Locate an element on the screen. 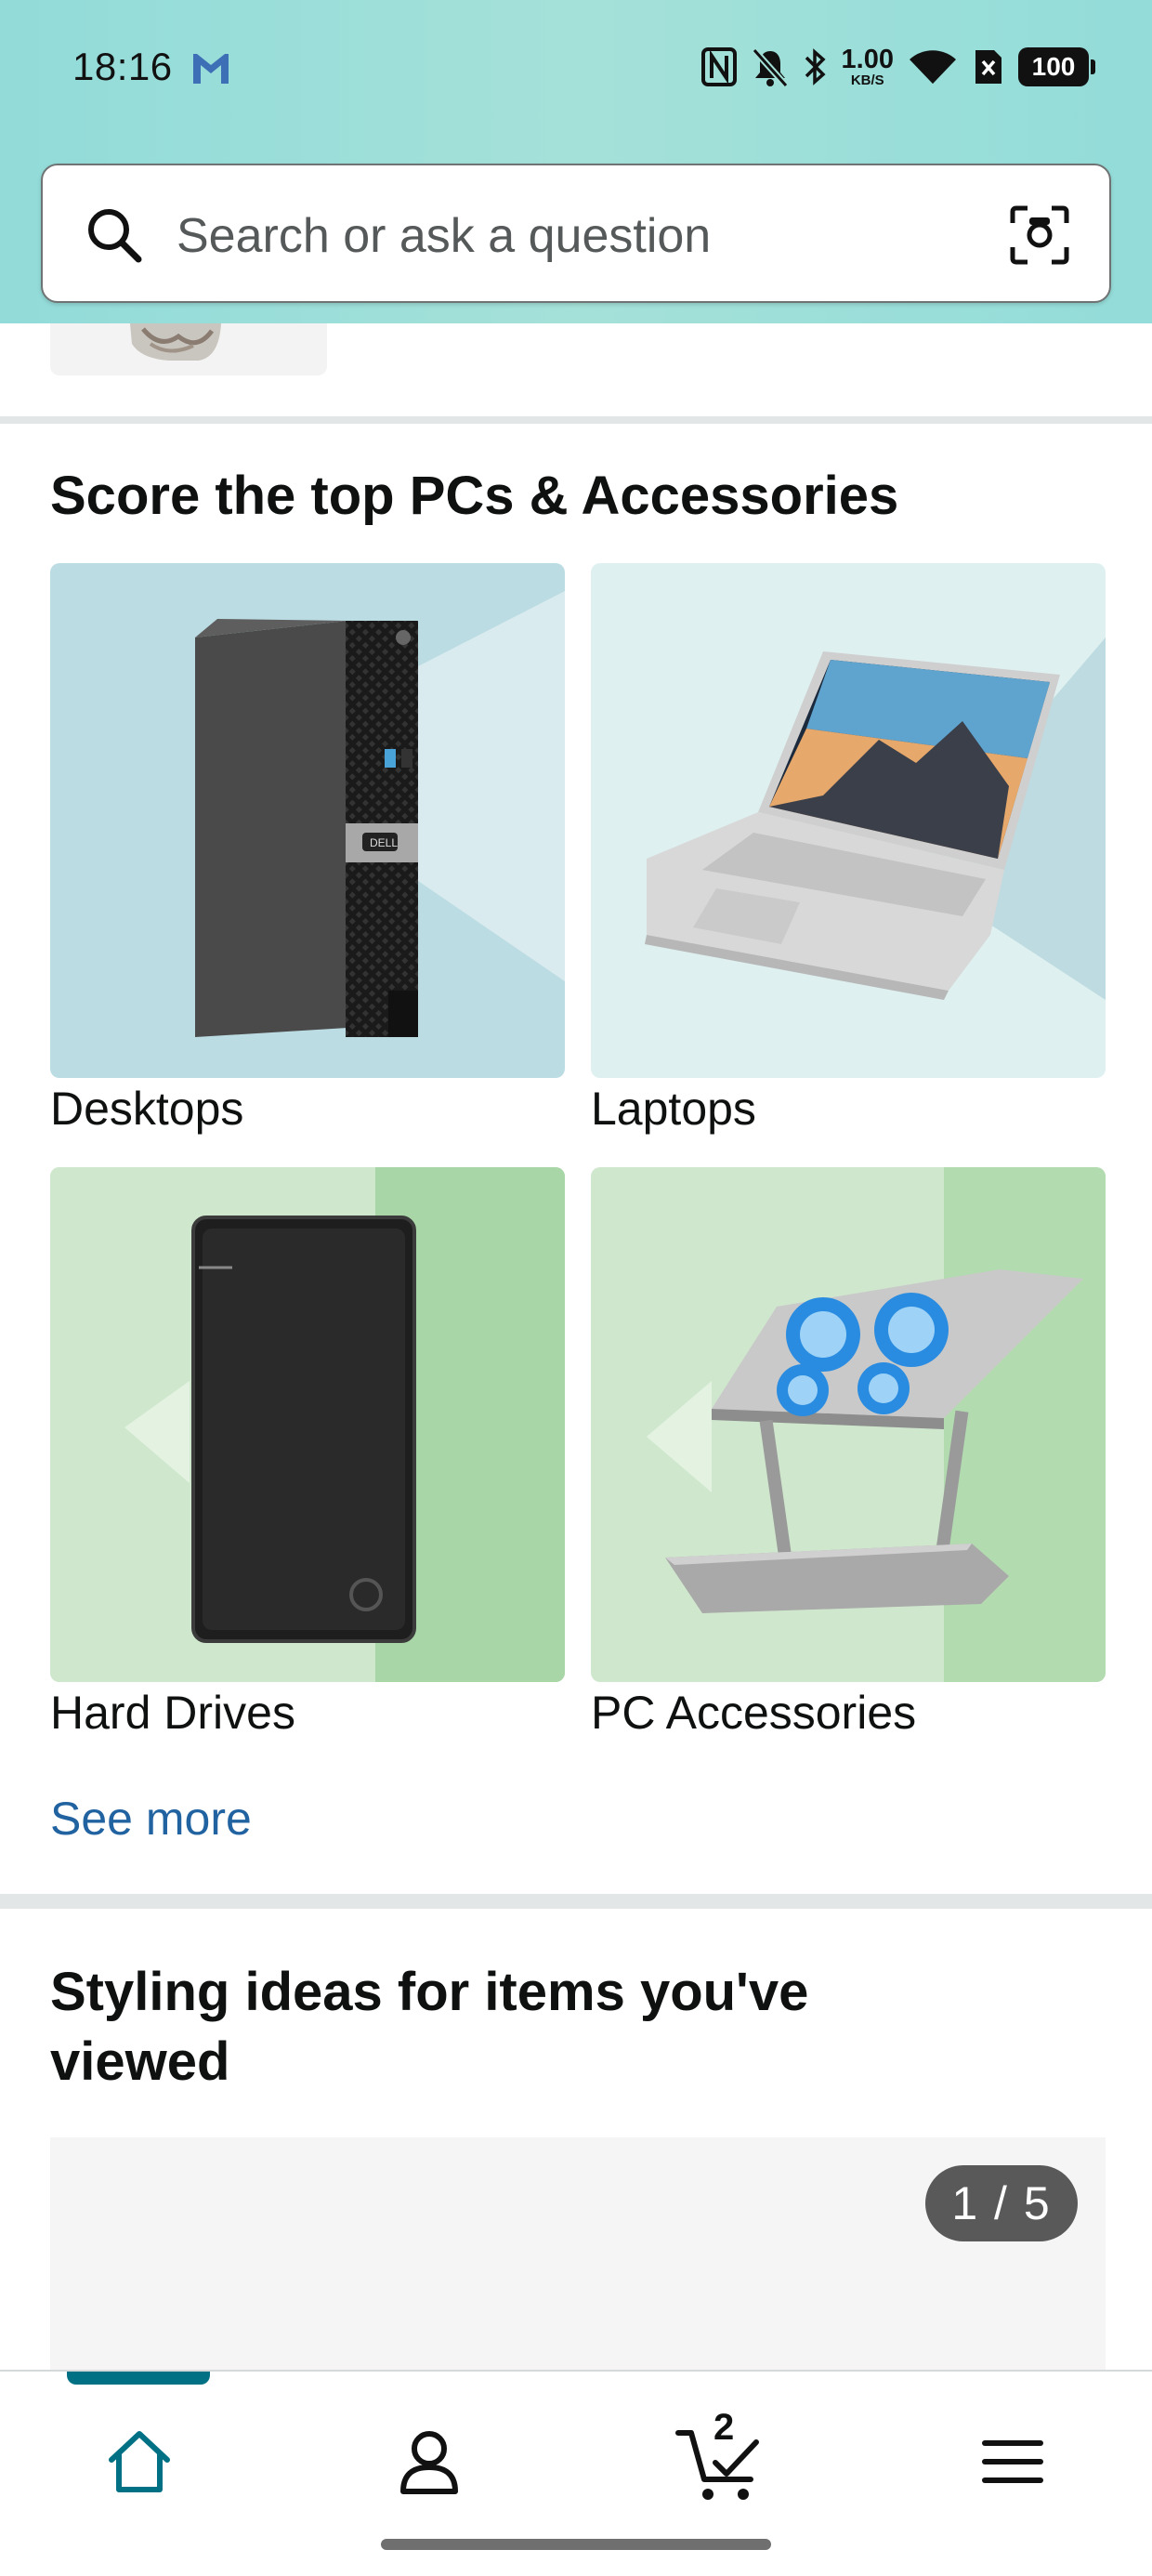 The width and height of the screenshot is (1152, 2576). tile-label-pc-accessories: PC Accessories is located at coordinates (754, 1713).